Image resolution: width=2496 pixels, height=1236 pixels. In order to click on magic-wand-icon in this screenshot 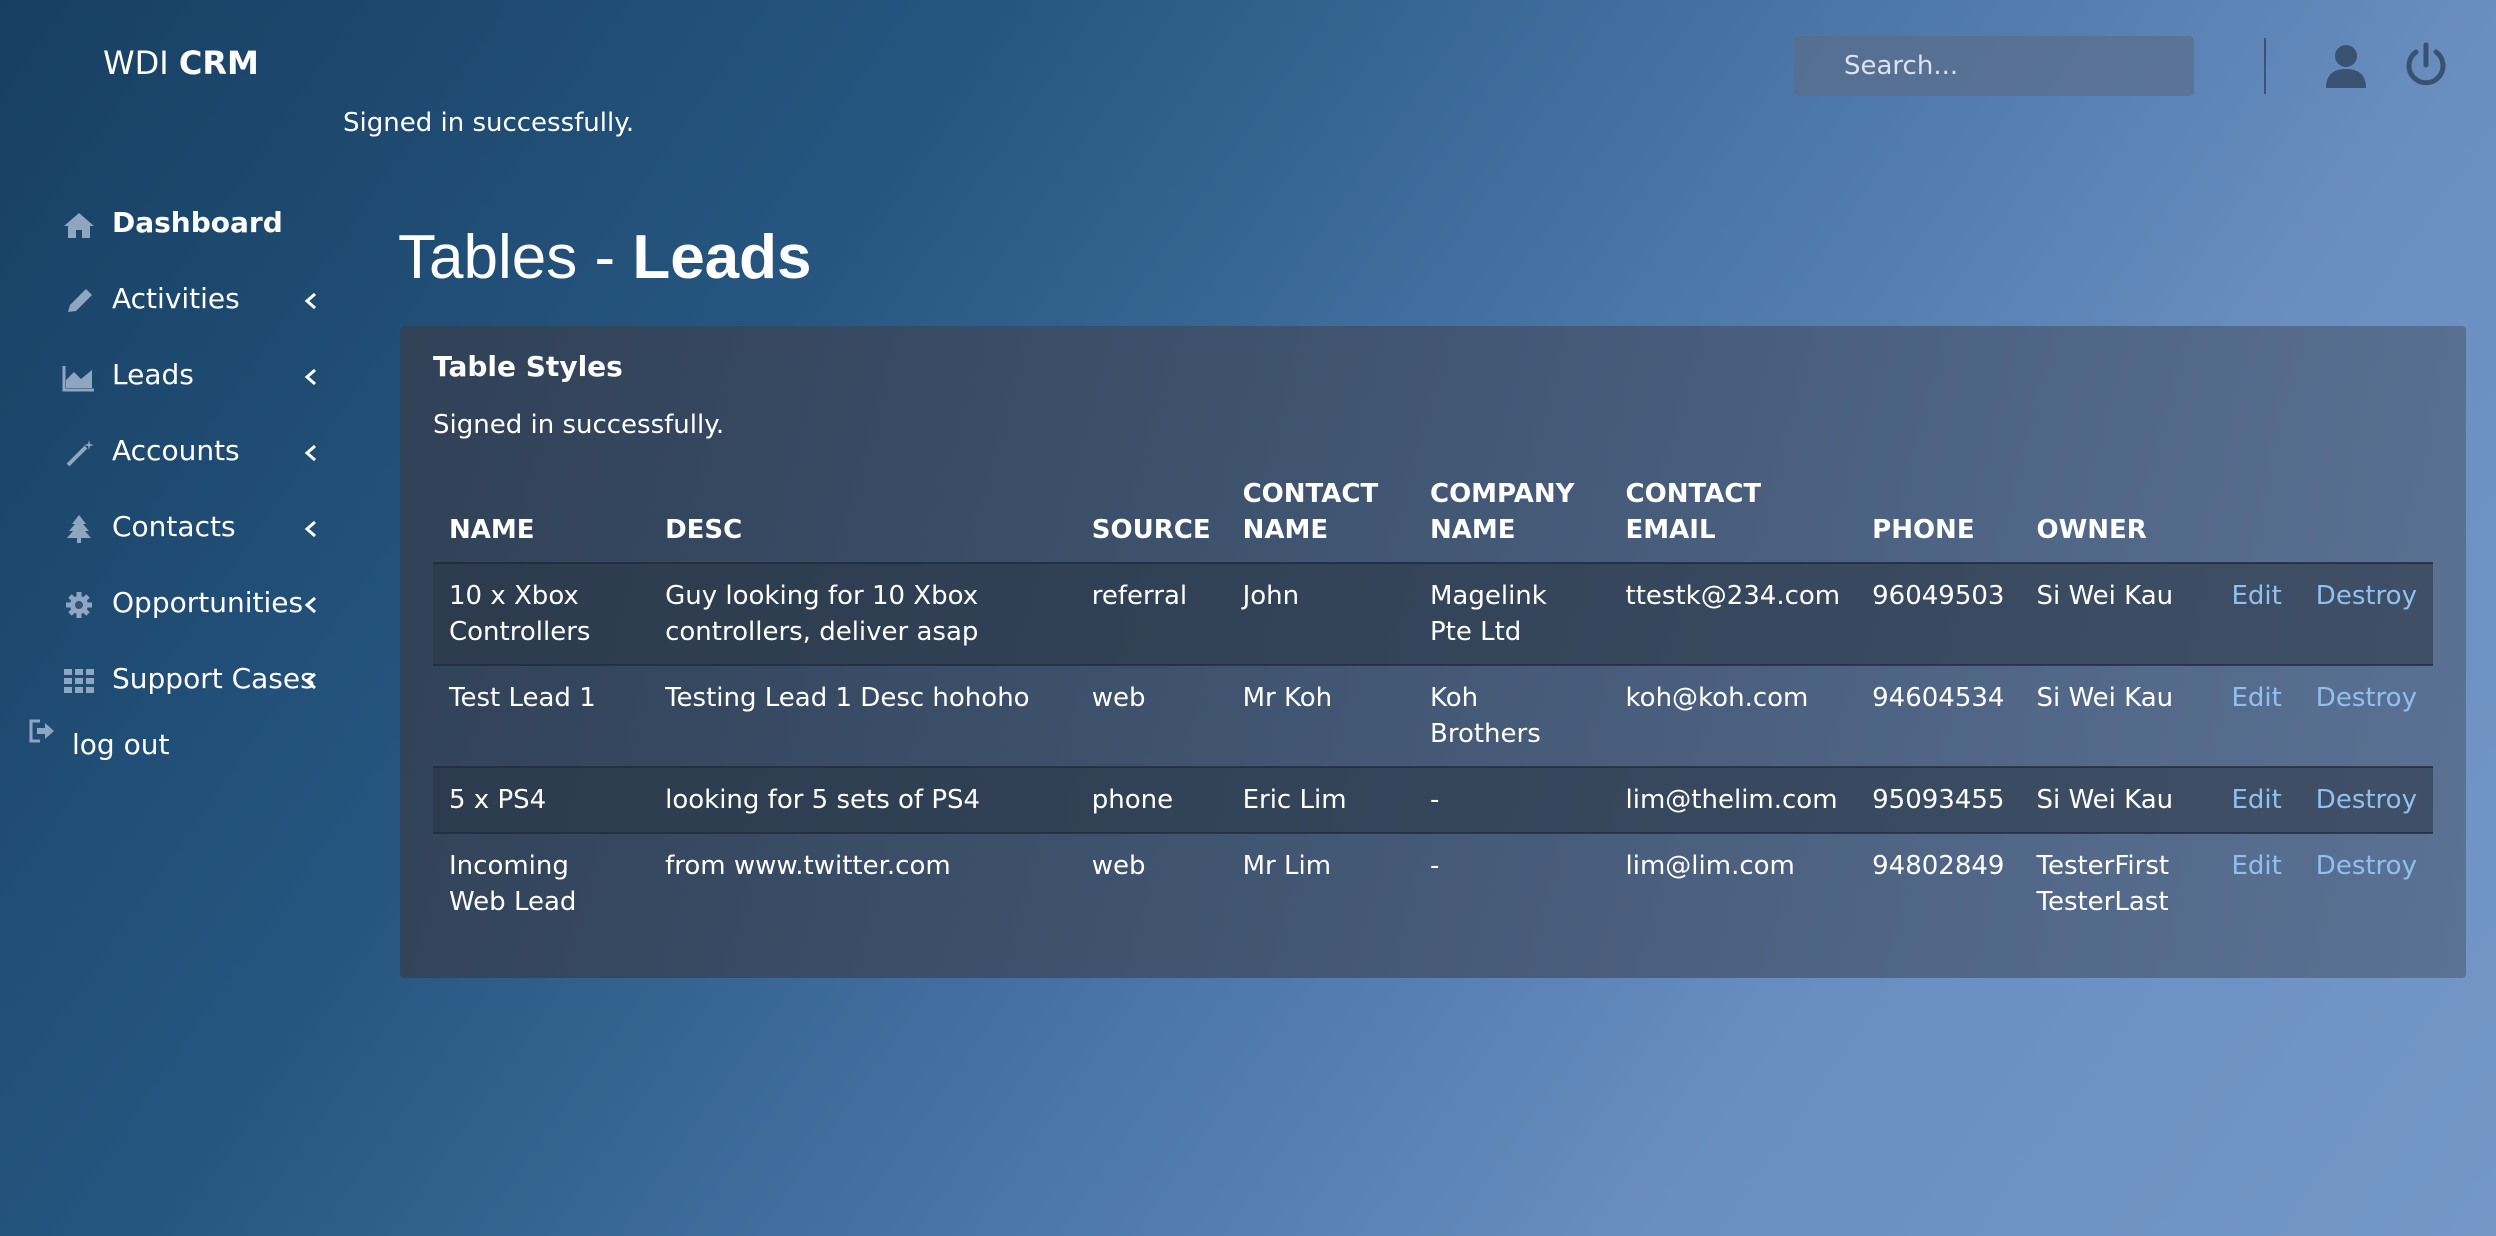, I will do `click(80, 453)`.